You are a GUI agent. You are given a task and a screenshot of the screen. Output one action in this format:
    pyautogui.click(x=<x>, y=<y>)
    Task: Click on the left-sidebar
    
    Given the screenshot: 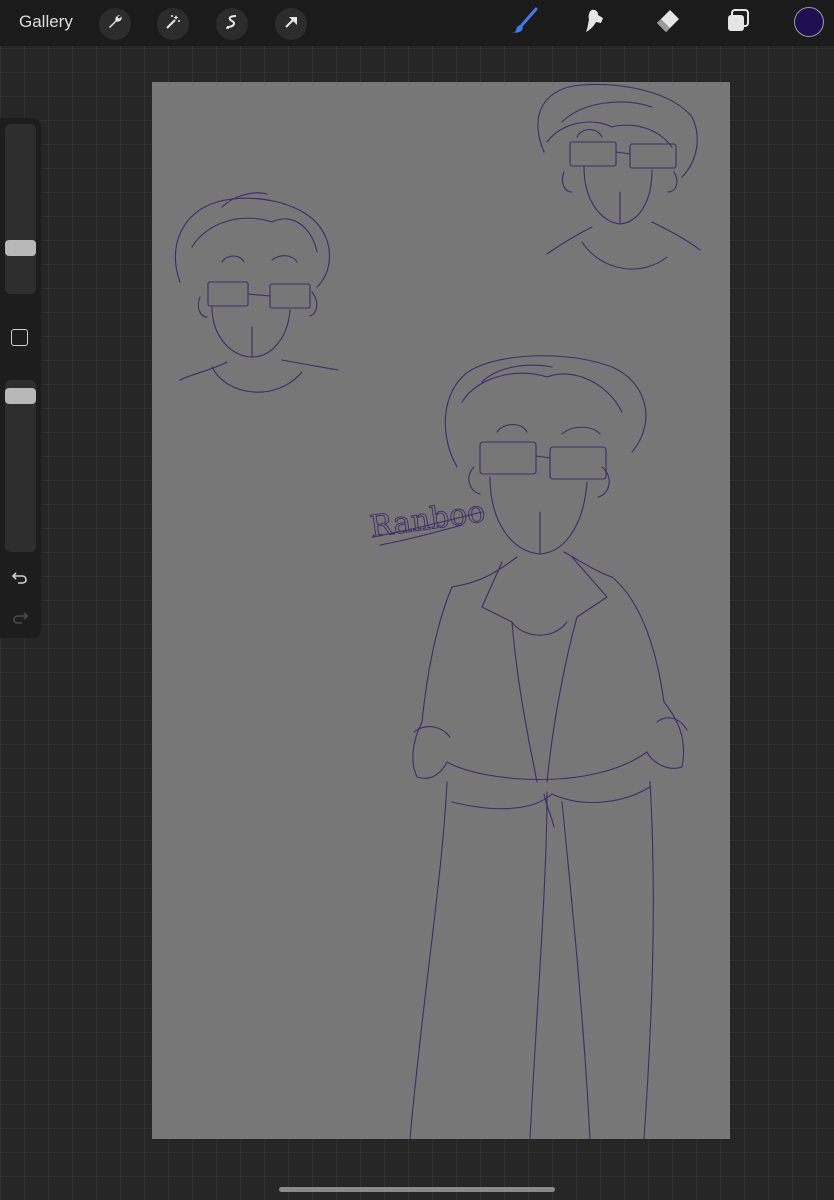 What is the action you would take?
    pyautogui.click(x=20, y=378)
    